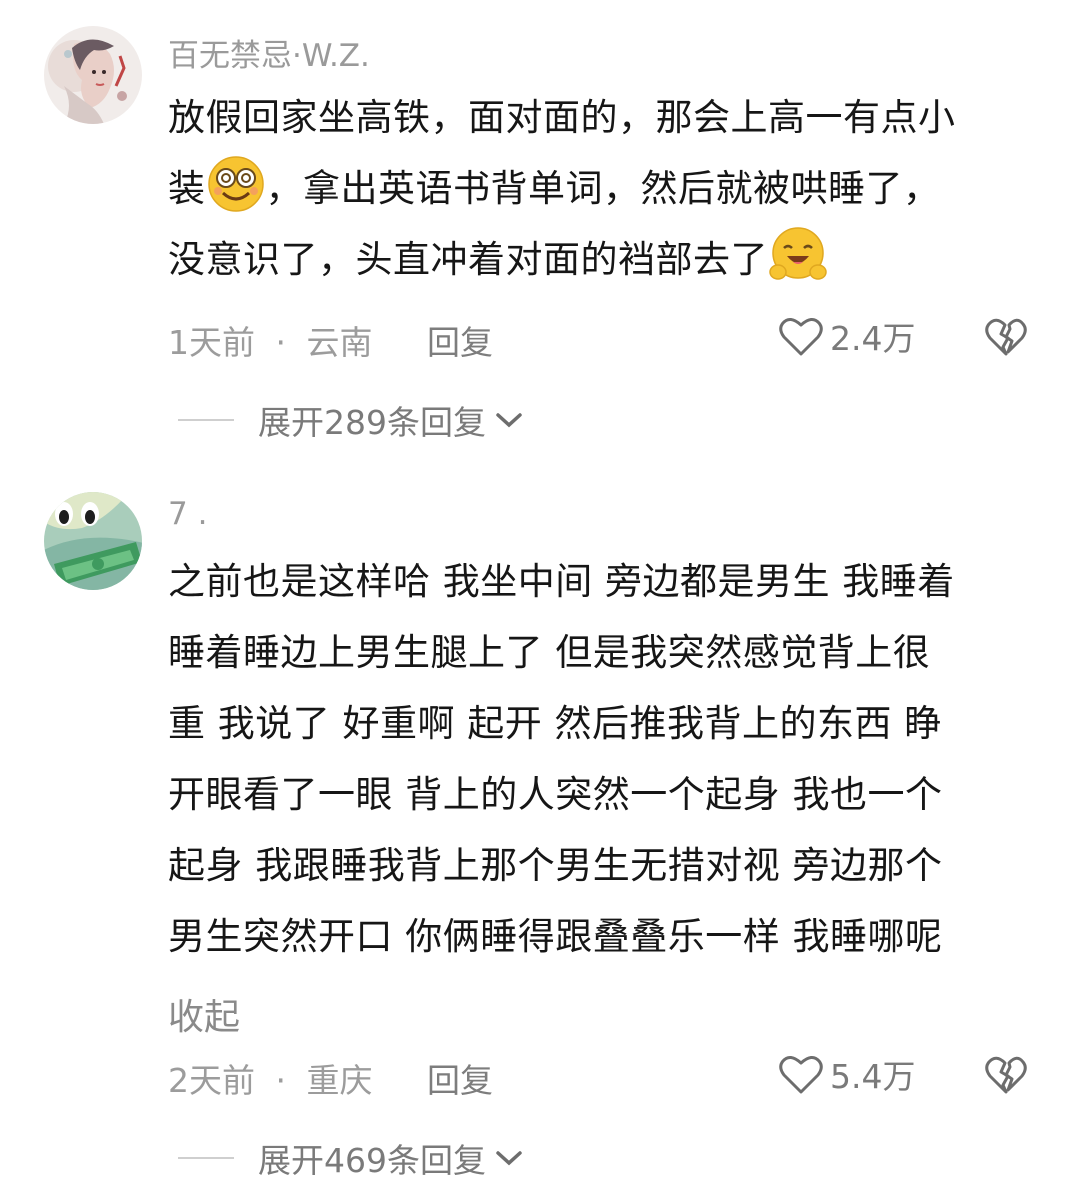  What do you see at coordinates (187, 188) in the screenshot?
I see `comment-line-prefix: 装` at bounding box center [187, 188].